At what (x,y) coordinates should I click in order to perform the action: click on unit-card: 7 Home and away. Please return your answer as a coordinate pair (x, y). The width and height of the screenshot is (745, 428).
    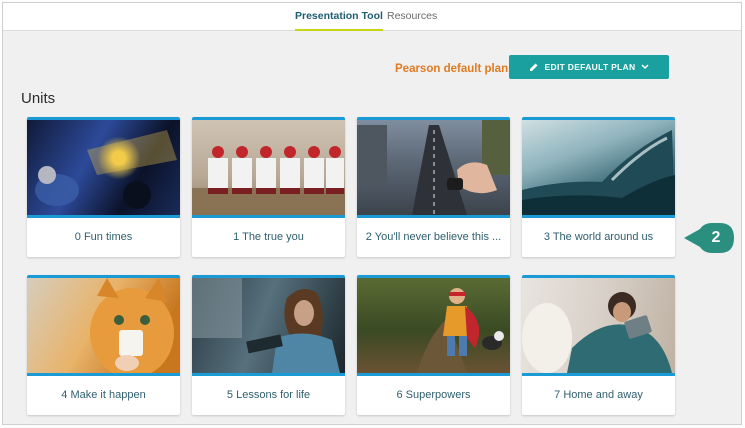
    Looking at the image, I should click on (598, 345).